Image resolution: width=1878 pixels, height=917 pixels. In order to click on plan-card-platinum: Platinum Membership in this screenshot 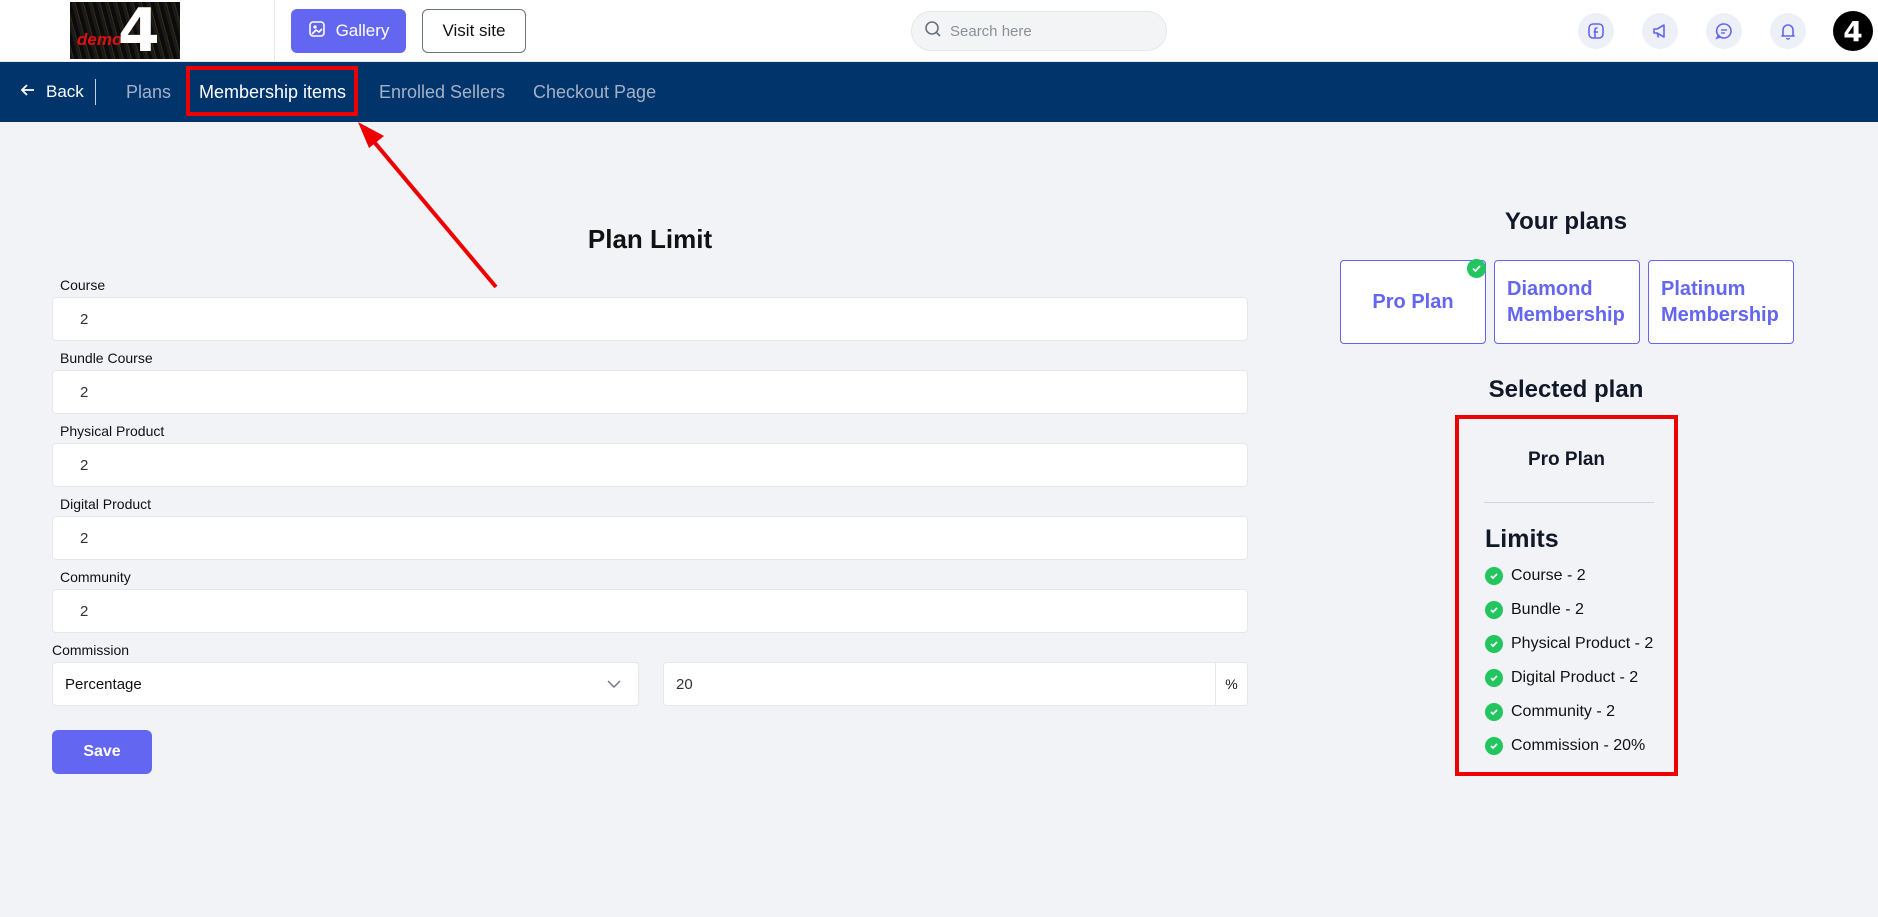, I will do `click(1721, 302)`.